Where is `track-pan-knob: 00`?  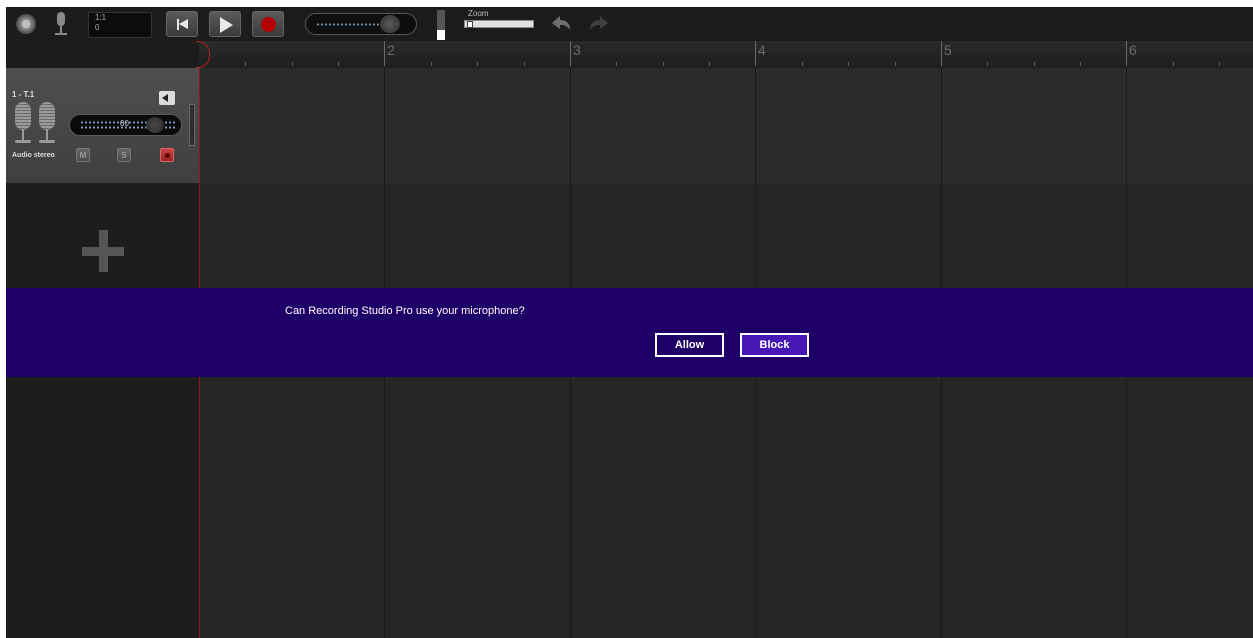 track-pan-knob: 00 is located at coordinates (125, 125).